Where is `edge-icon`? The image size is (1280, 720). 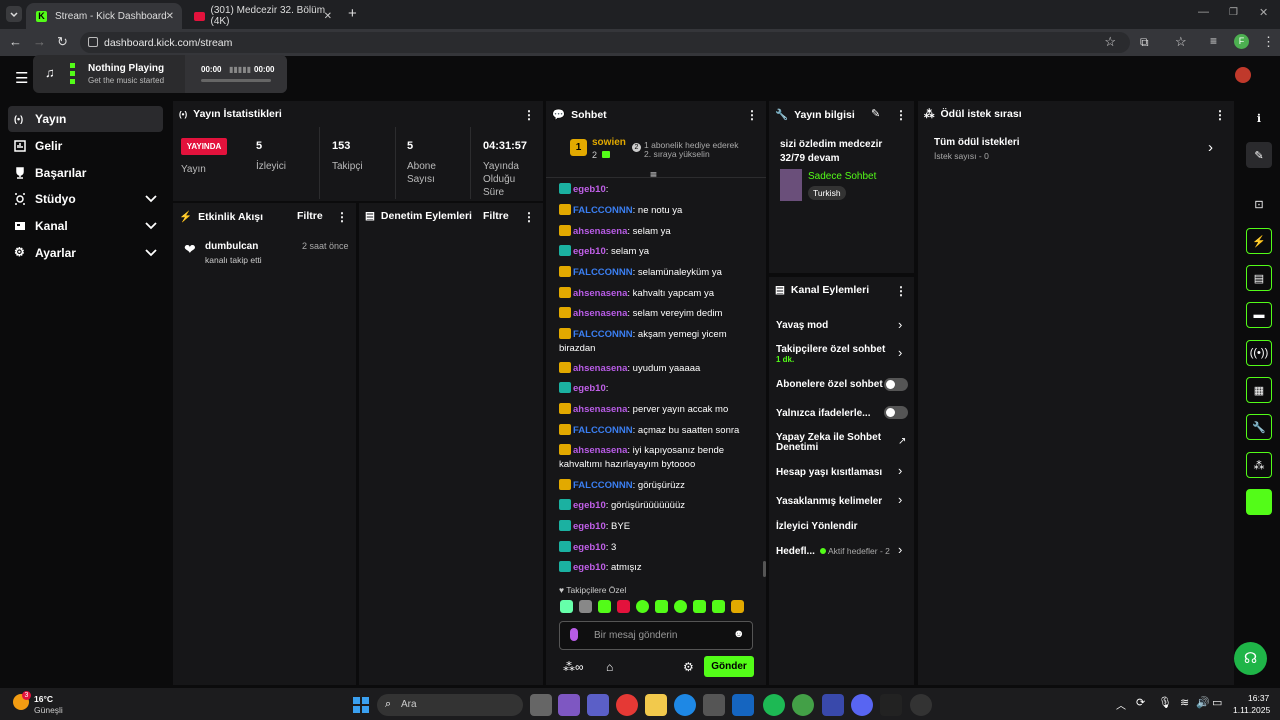
edge-icon is located at coordinates (685, 705).